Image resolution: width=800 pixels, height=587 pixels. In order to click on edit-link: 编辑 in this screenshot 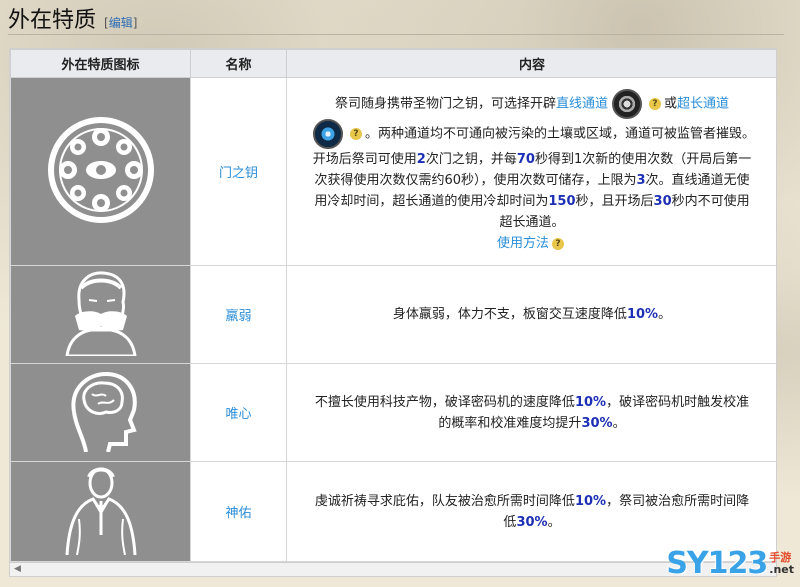, I will do `click(121, 23)`.